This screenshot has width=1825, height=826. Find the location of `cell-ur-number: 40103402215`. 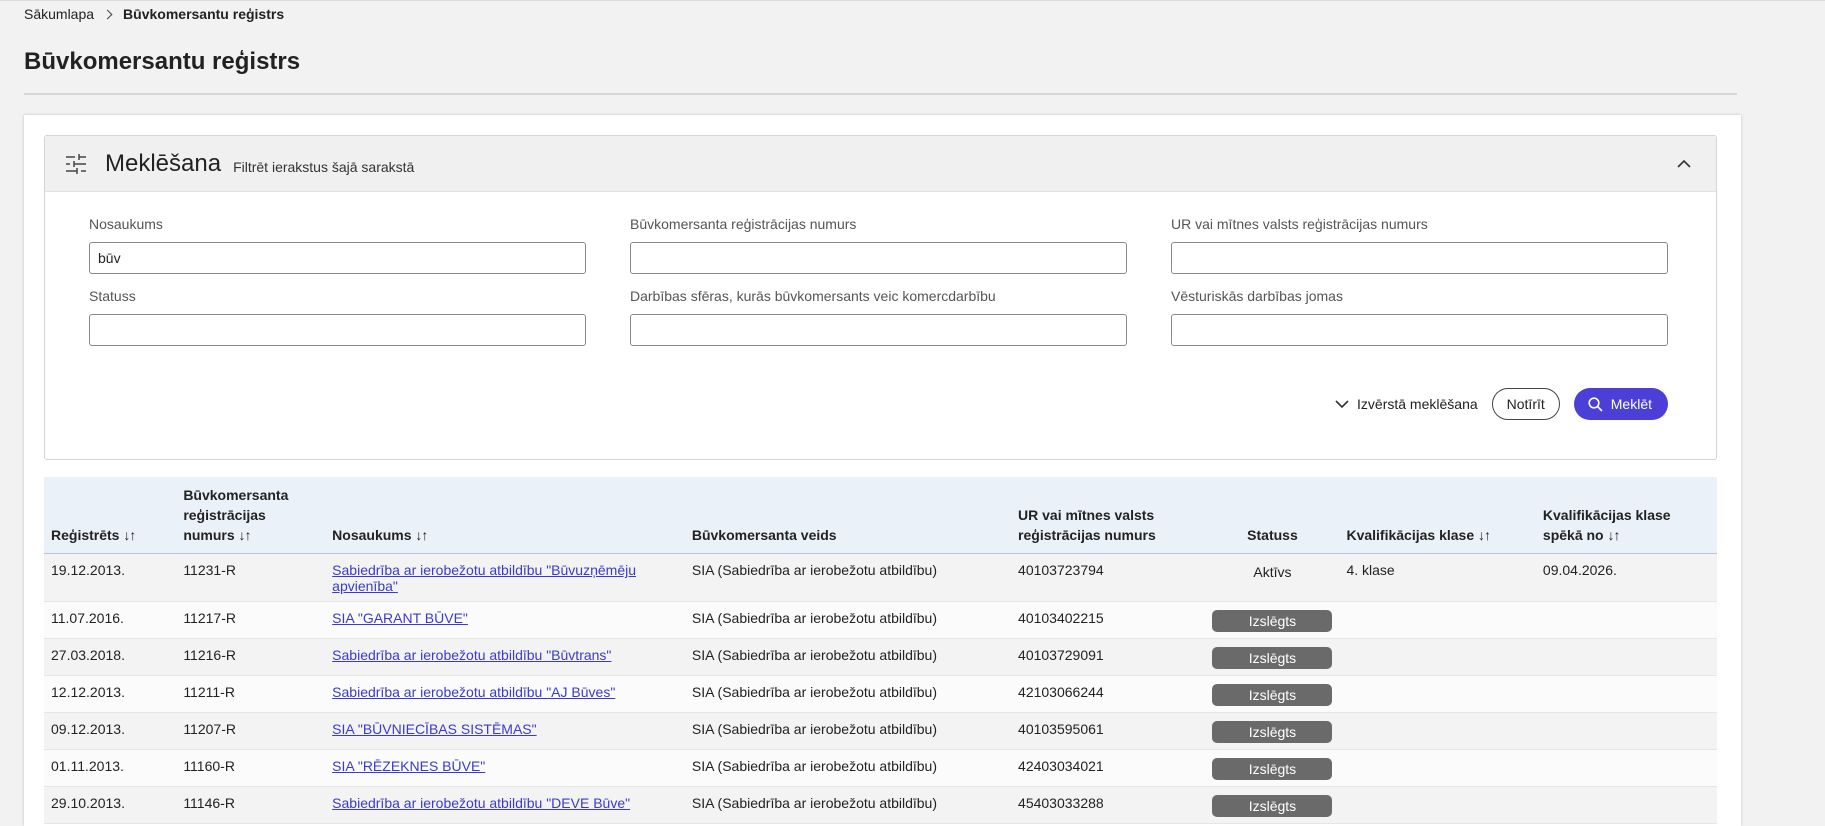

cell-ur-number: 40103402215 is located at coordinates (1108, 620).